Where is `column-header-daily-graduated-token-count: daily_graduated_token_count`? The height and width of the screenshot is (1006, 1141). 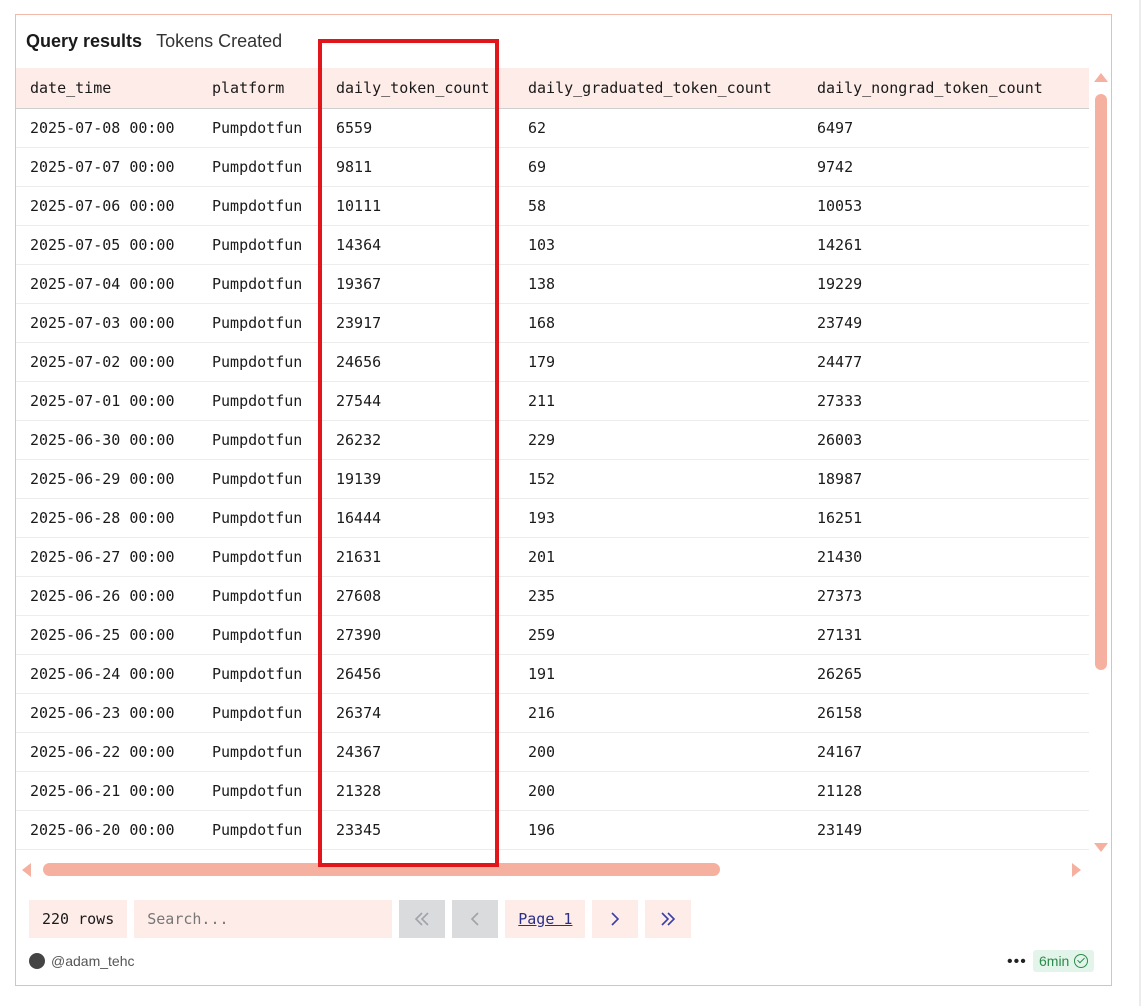 column-header-daily-graduated-token-count: daily_graduated_token_count is located at coordinates (658, 88).